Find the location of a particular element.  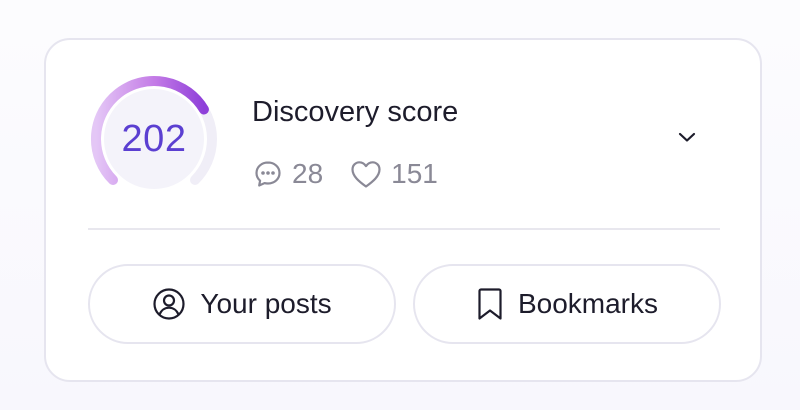

comment-bubble-icon is located at coordinates (268, 174).